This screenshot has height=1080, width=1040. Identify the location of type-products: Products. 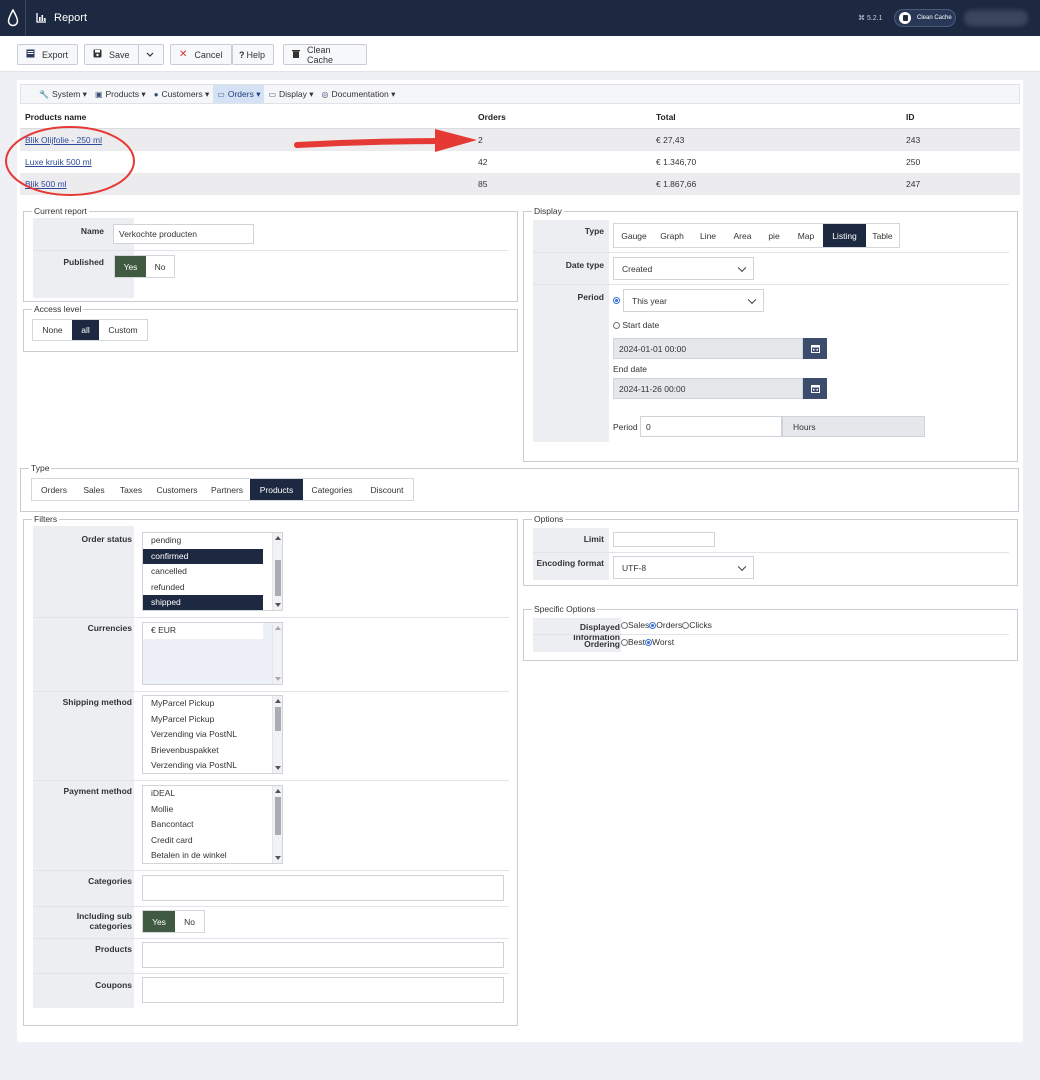
(276, 489).